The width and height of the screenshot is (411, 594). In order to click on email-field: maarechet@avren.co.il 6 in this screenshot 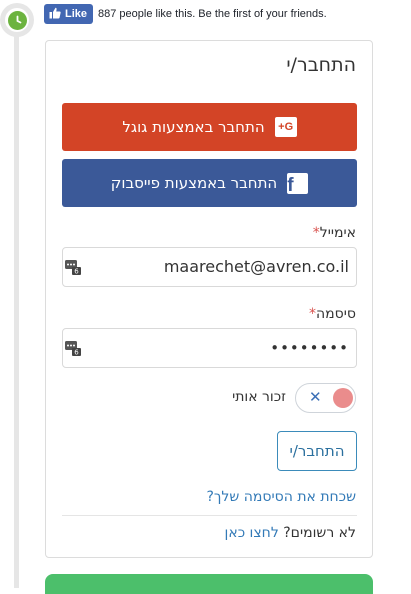, I will do `click(209, 267)`.